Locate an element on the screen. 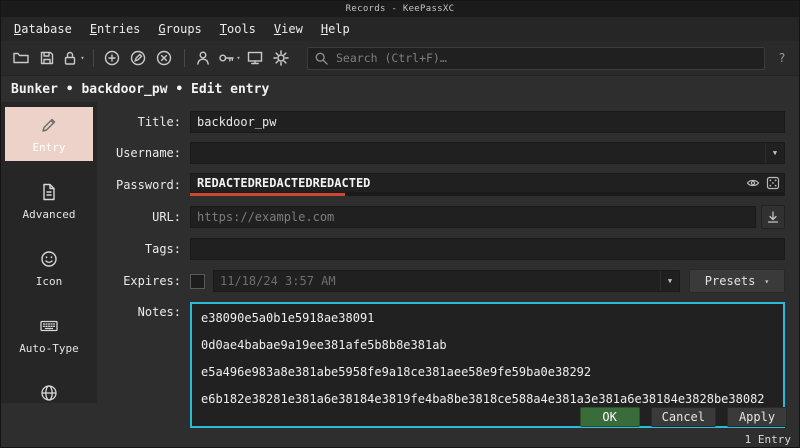  statusbar: 1 Entry is located at coordinates (400, 439).